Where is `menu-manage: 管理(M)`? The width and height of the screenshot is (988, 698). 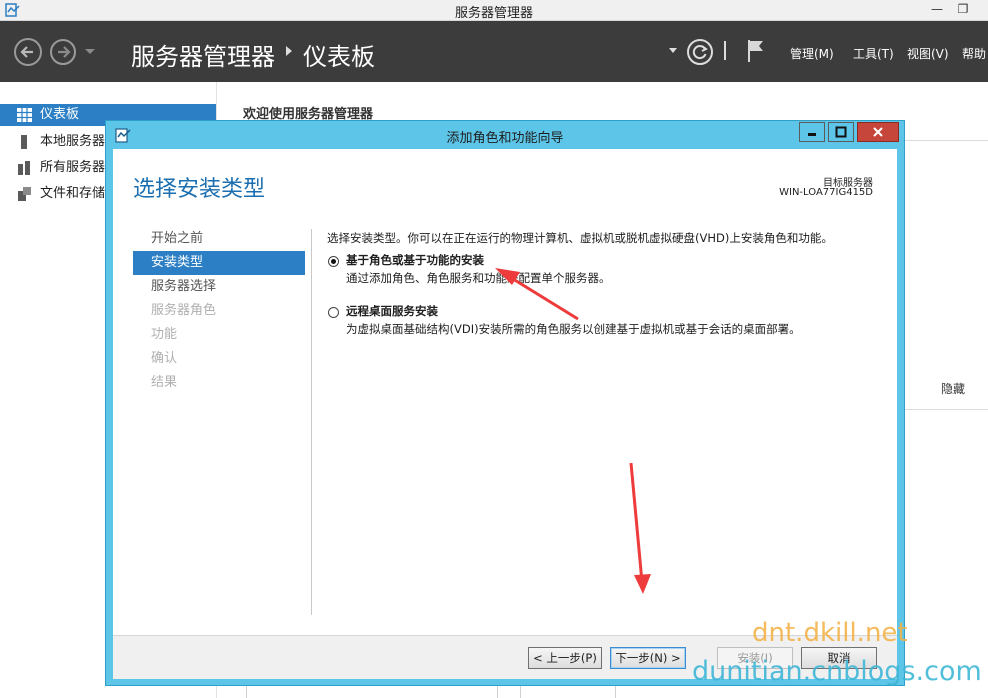
menu-manage: 管理(M) is located at coordinates (812, 53).